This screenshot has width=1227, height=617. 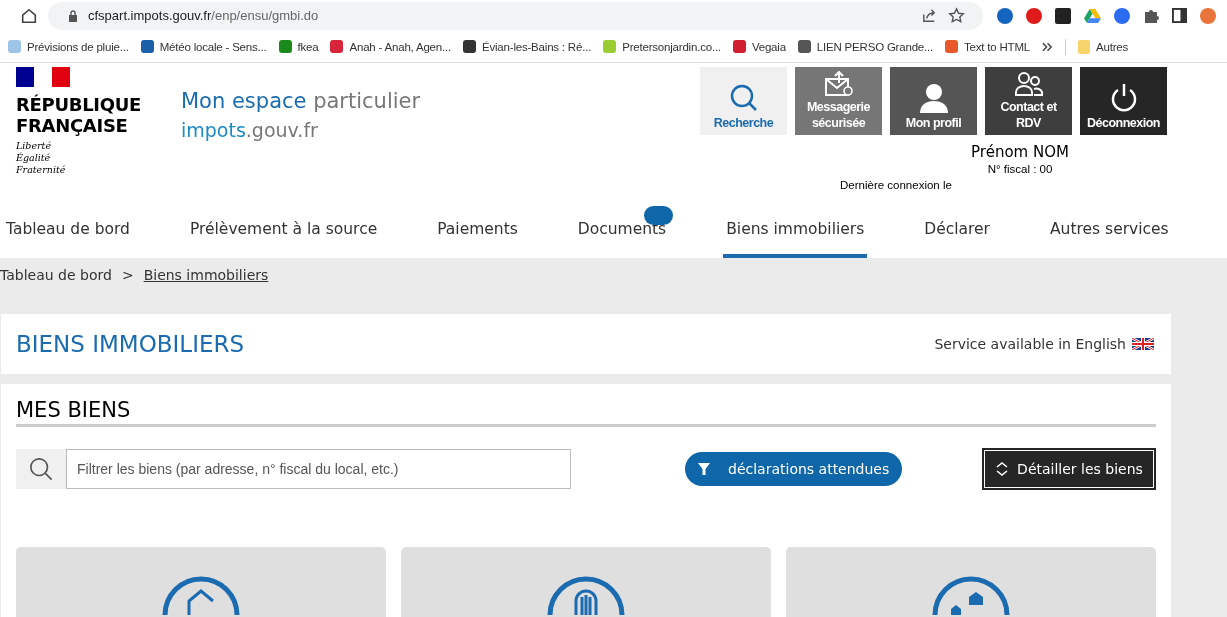 What do you see at coordinates (130, 344) in the screenshot?
I see `page-title: BIENS IMMOBILIERS` at bounding box center [130, 344].